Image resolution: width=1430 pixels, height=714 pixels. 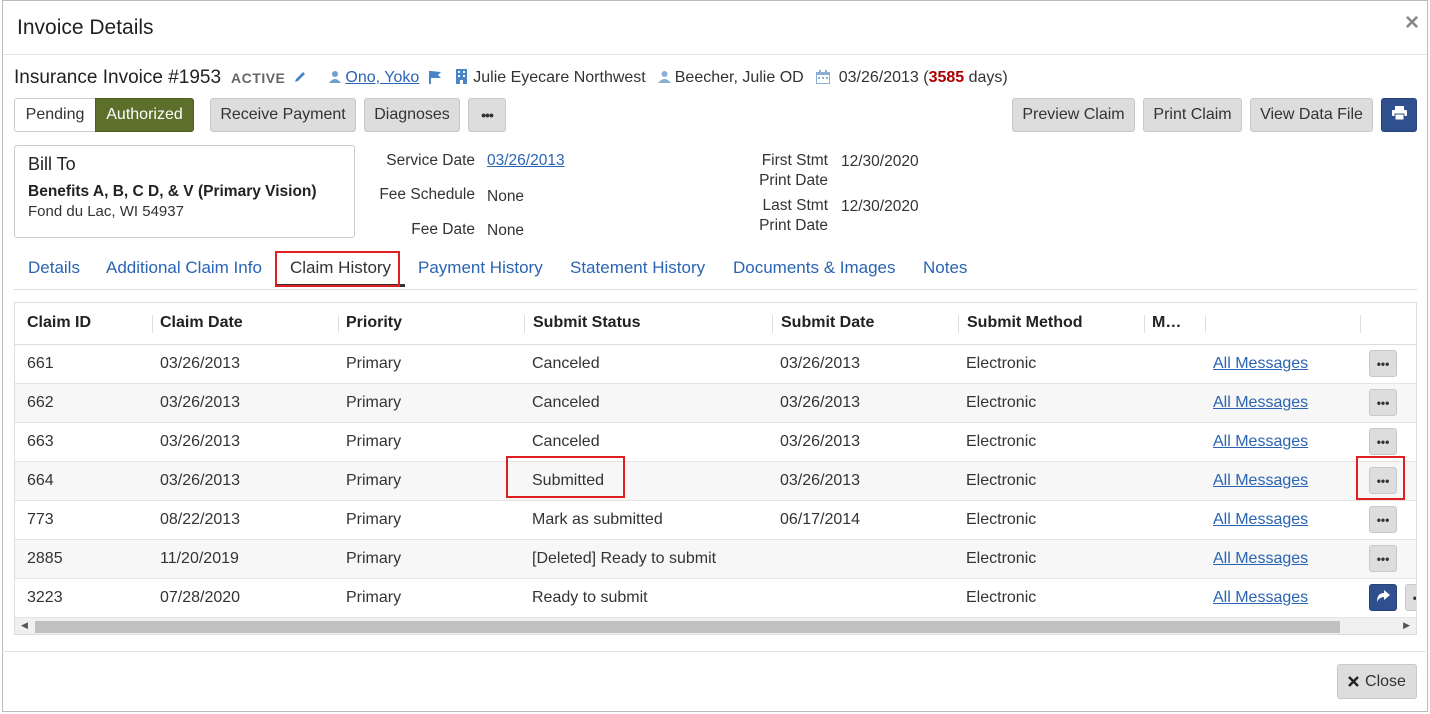 What do you see at coordinates (1412, 23) in the screenshot?
I see `close-icon: ×` at bounding box center [1412, 23].